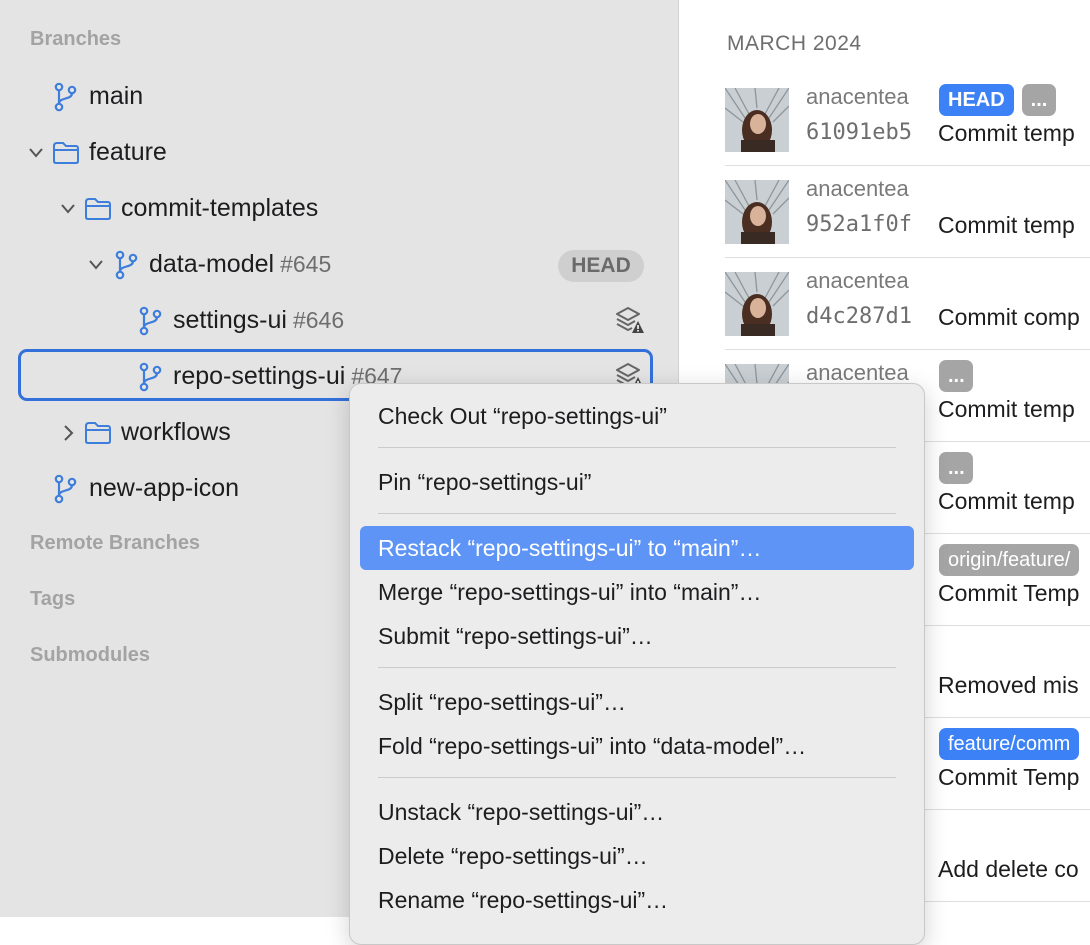 This screenshot has width=1090, height=945. I want to click on branch-tag: feature/comm, so click(1009, 744).